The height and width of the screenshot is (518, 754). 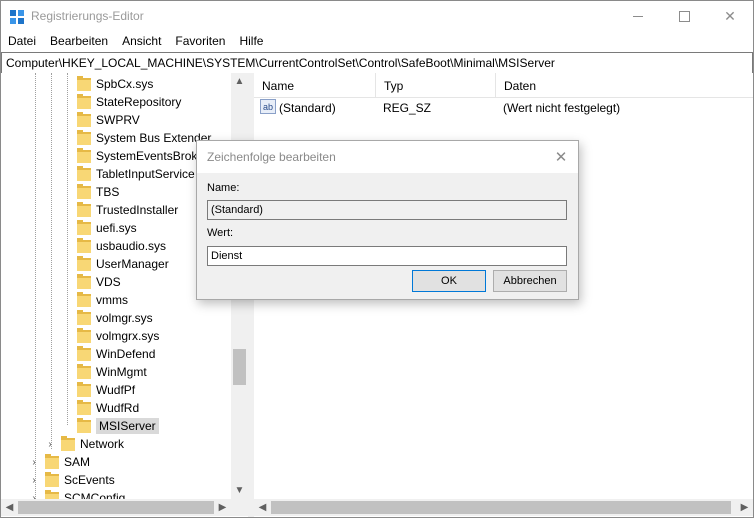 I want to click on tree-item: TBS, so click(x=98, y=192).